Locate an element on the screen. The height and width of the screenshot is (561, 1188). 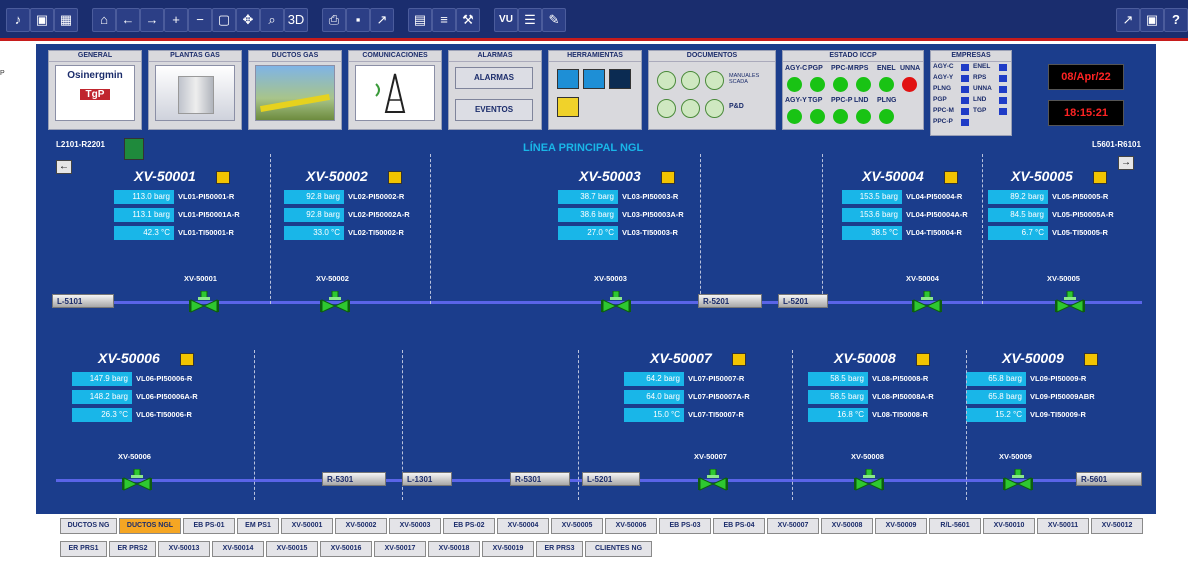
valve-title: XV-50007 is located at coordinates (681, 358).